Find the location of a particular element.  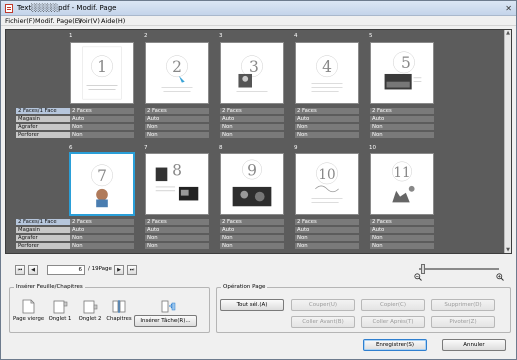

page-4-preview: 4 is located at coordinates (327, 73).